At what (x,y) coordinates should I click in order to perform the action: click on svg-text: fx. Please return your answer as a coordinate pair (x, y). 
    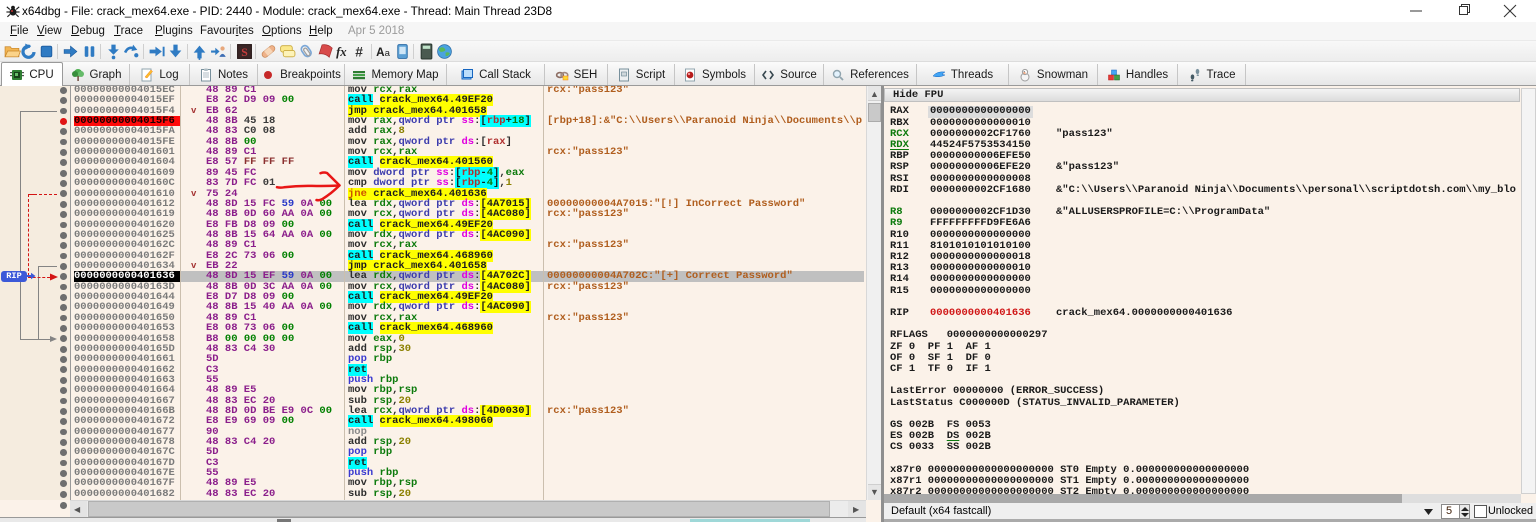
    Looking at the image, I should click on (341, 52).